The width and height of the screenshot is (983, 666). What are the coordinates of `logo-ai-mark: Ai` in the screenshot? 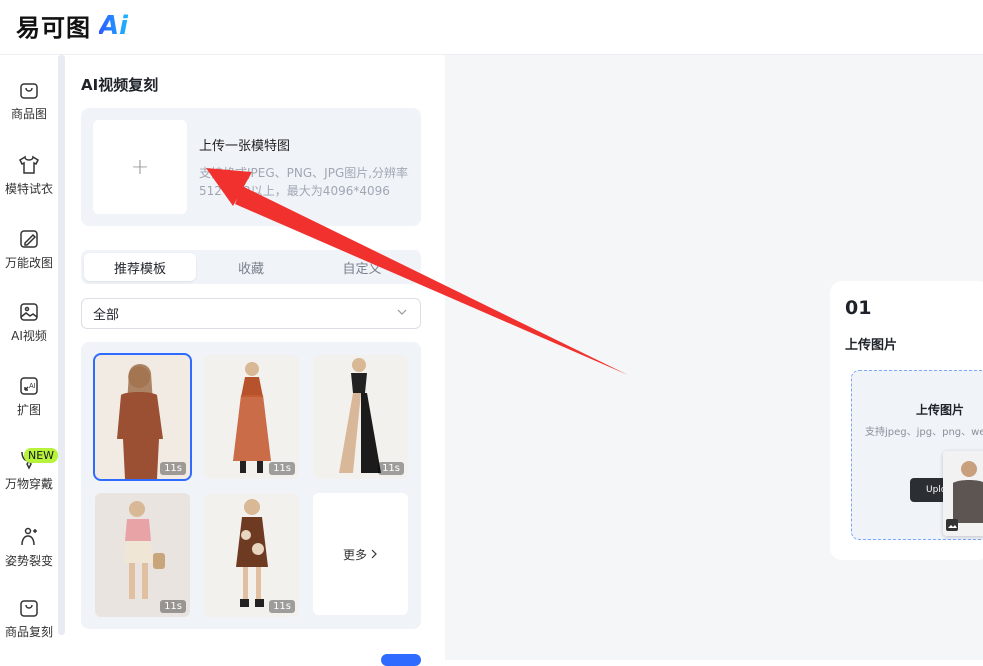 It's located at (114, 25).